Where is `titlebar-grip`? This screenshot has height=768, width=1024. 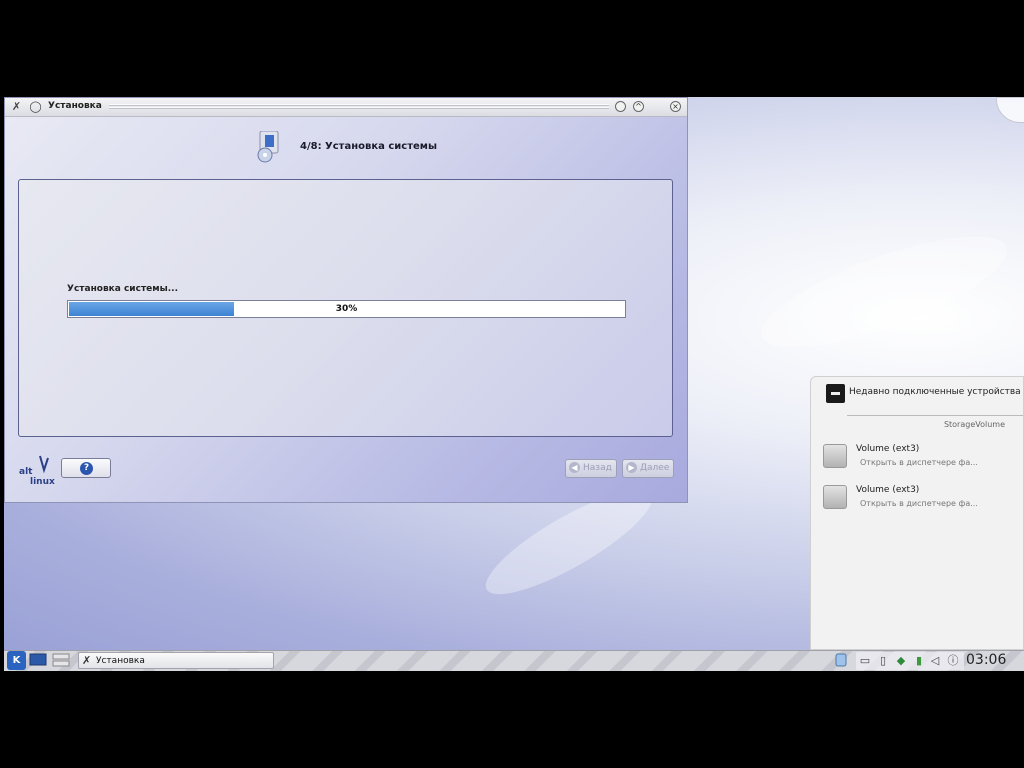 titlebar-grip is located at coordinates (359, 107).